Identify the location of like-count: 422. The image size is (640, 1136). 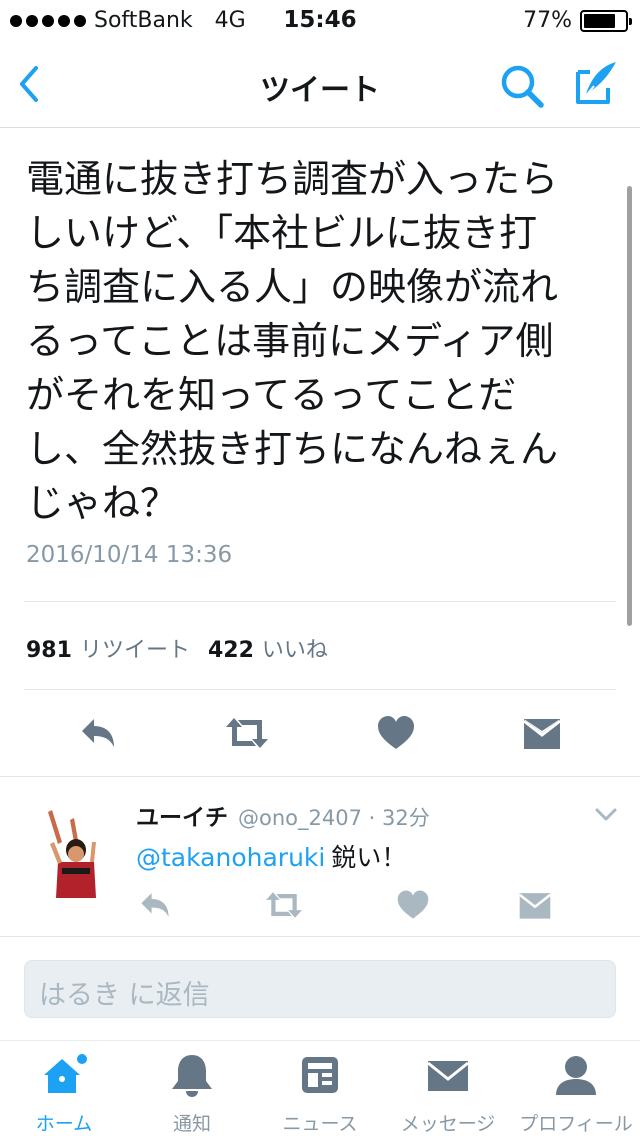
(231, 650).